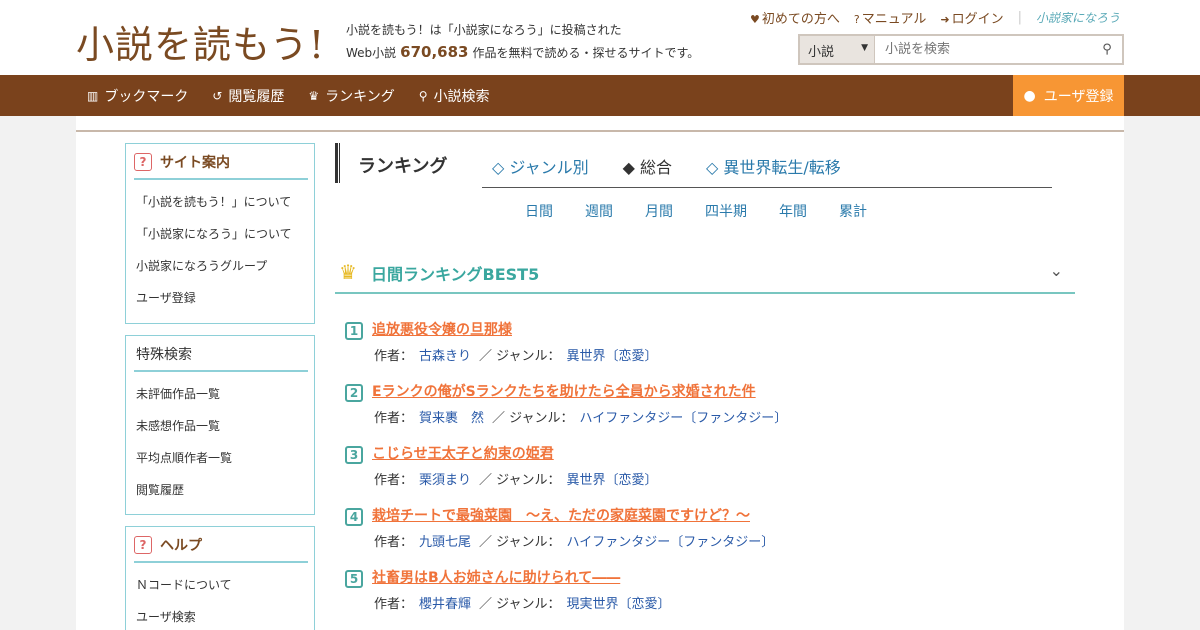 This screenshot has height=630, width=1200. I want to click on sidebar-item-about-yomou: 「小説を読もう！」について, so click(225, 202).